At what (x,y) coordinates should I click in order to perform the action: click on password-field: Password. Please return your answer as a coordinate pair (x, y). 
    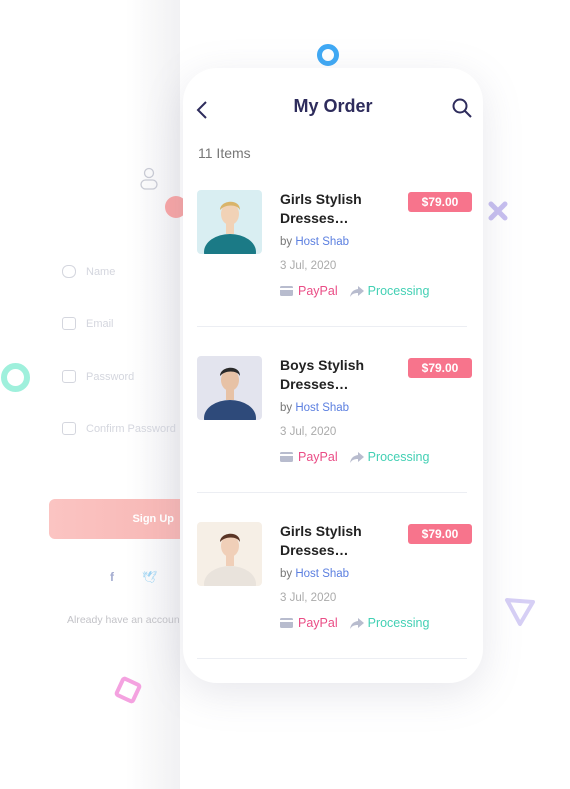
    Looking at the image, I should click on (98, 376).